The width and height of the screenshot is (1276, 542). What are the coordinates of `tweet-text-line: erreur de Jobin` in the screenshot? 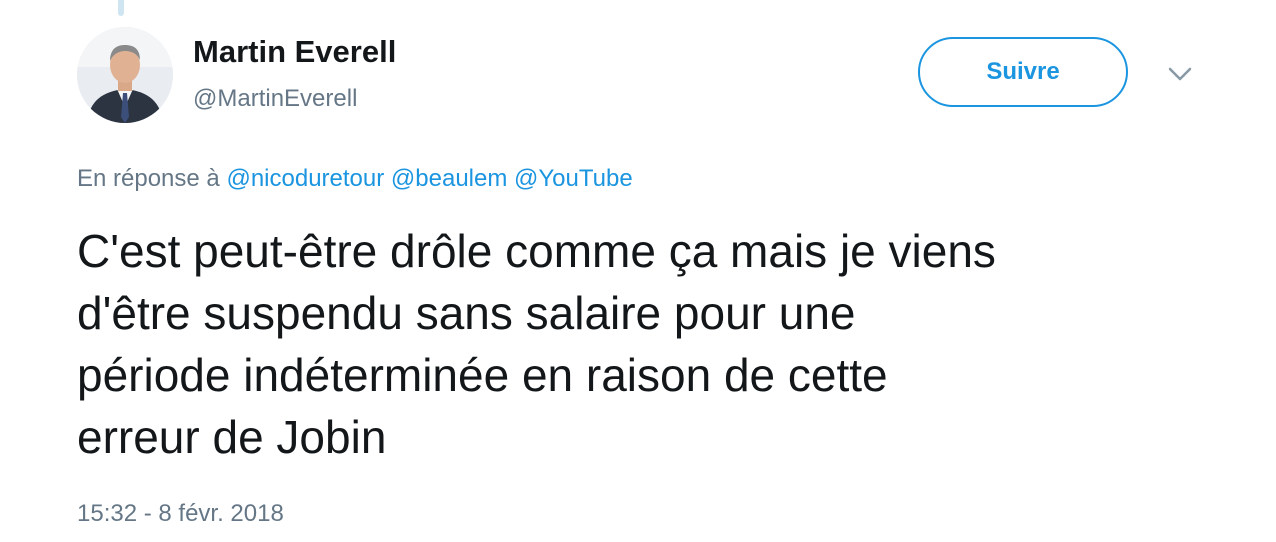 It's located at (232, 437).